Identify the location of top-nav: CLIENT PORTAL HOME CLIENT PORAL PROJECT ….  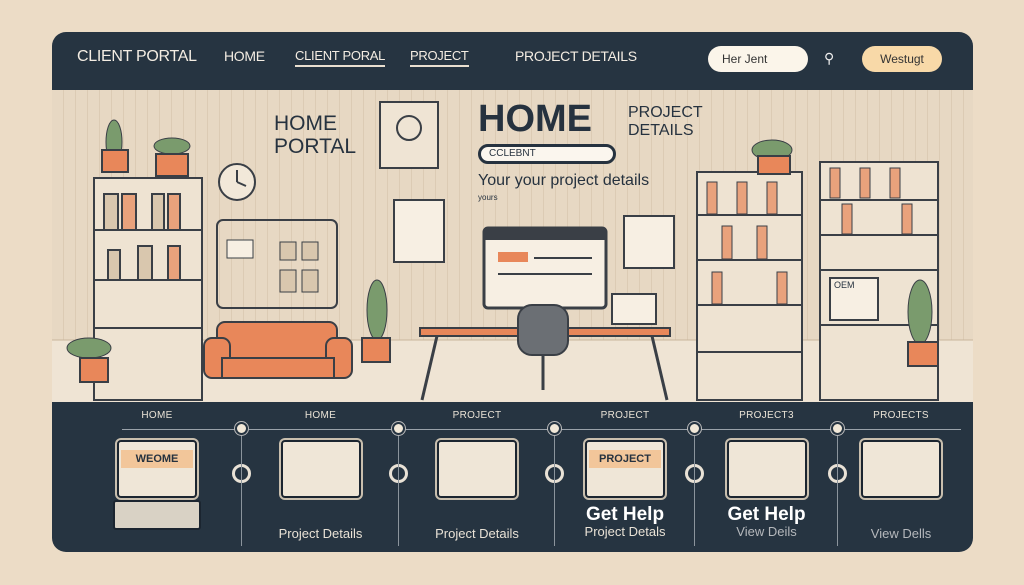
(512, 61).